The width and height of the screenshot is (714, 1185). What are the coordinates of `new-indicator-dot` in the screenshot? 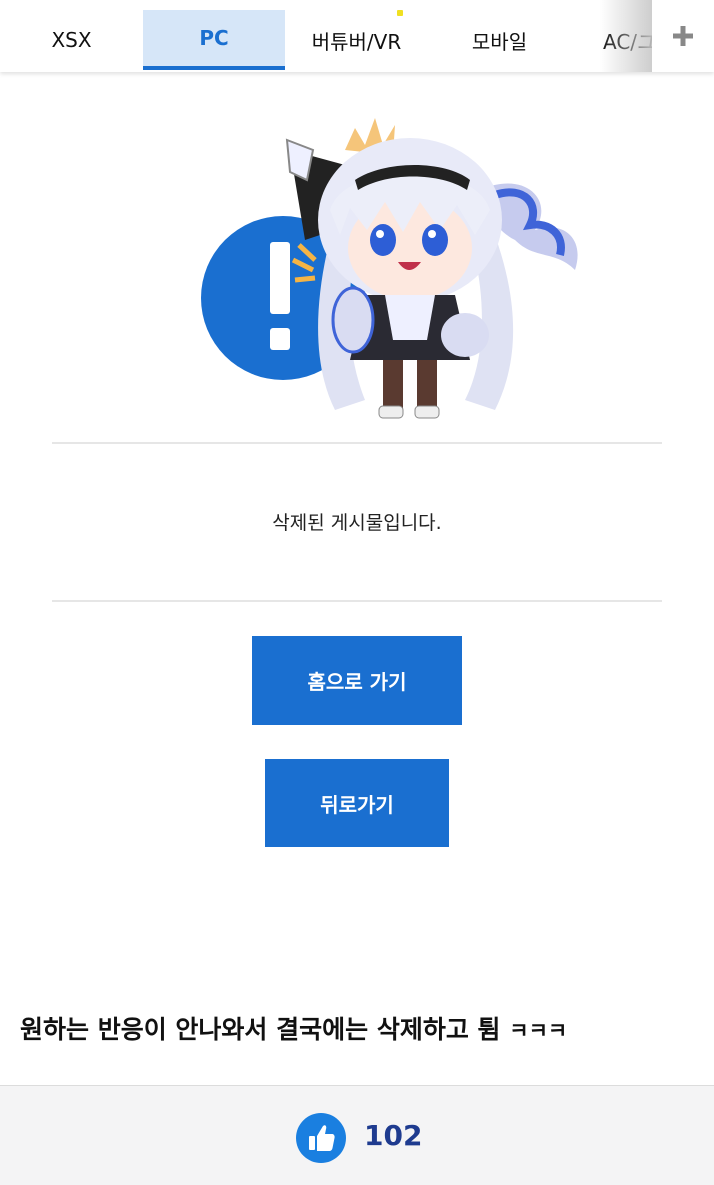 It's located at (400, 13).